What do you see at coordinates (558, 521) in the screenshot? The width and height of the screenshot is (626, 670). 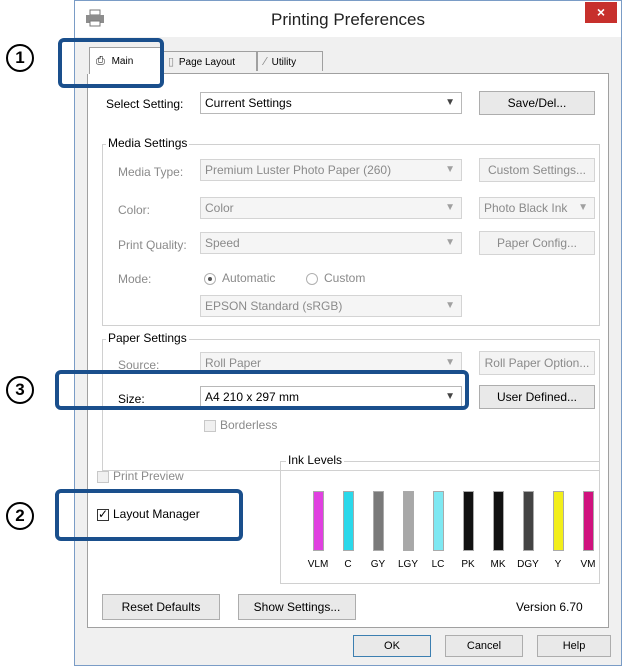 I see `ink-tank-y` at bounding box center [558, 521].